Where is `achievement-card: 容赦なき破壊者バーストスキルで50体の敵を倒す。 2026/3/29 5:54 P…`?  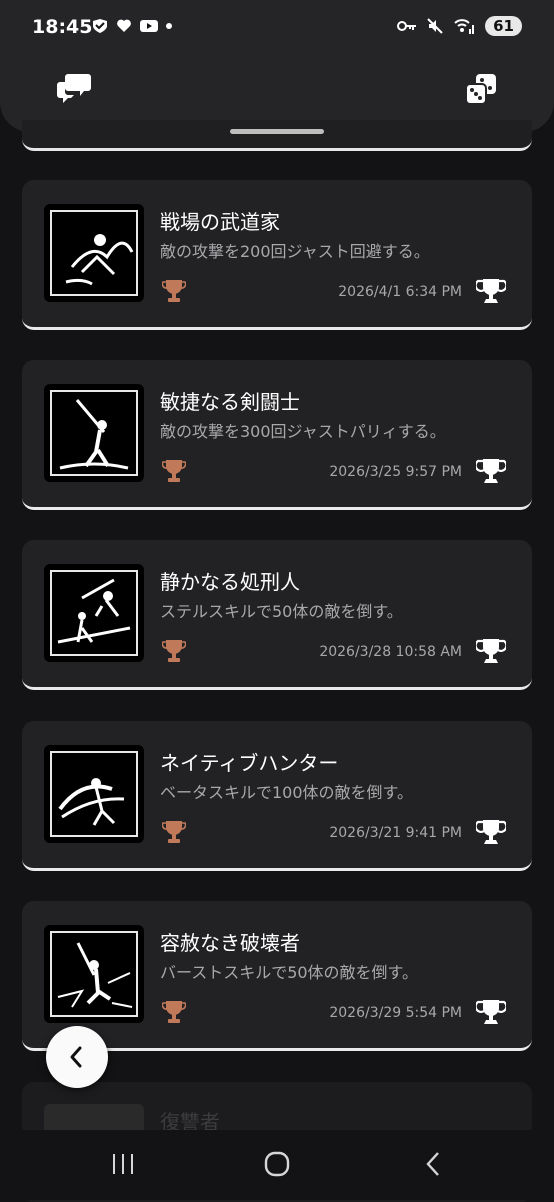
achievement-card: 容赦なき破壊者バーストスキルで50体の敵を倒す。 2026/3/29 5:54 P… is located at coordinates (277, 976).